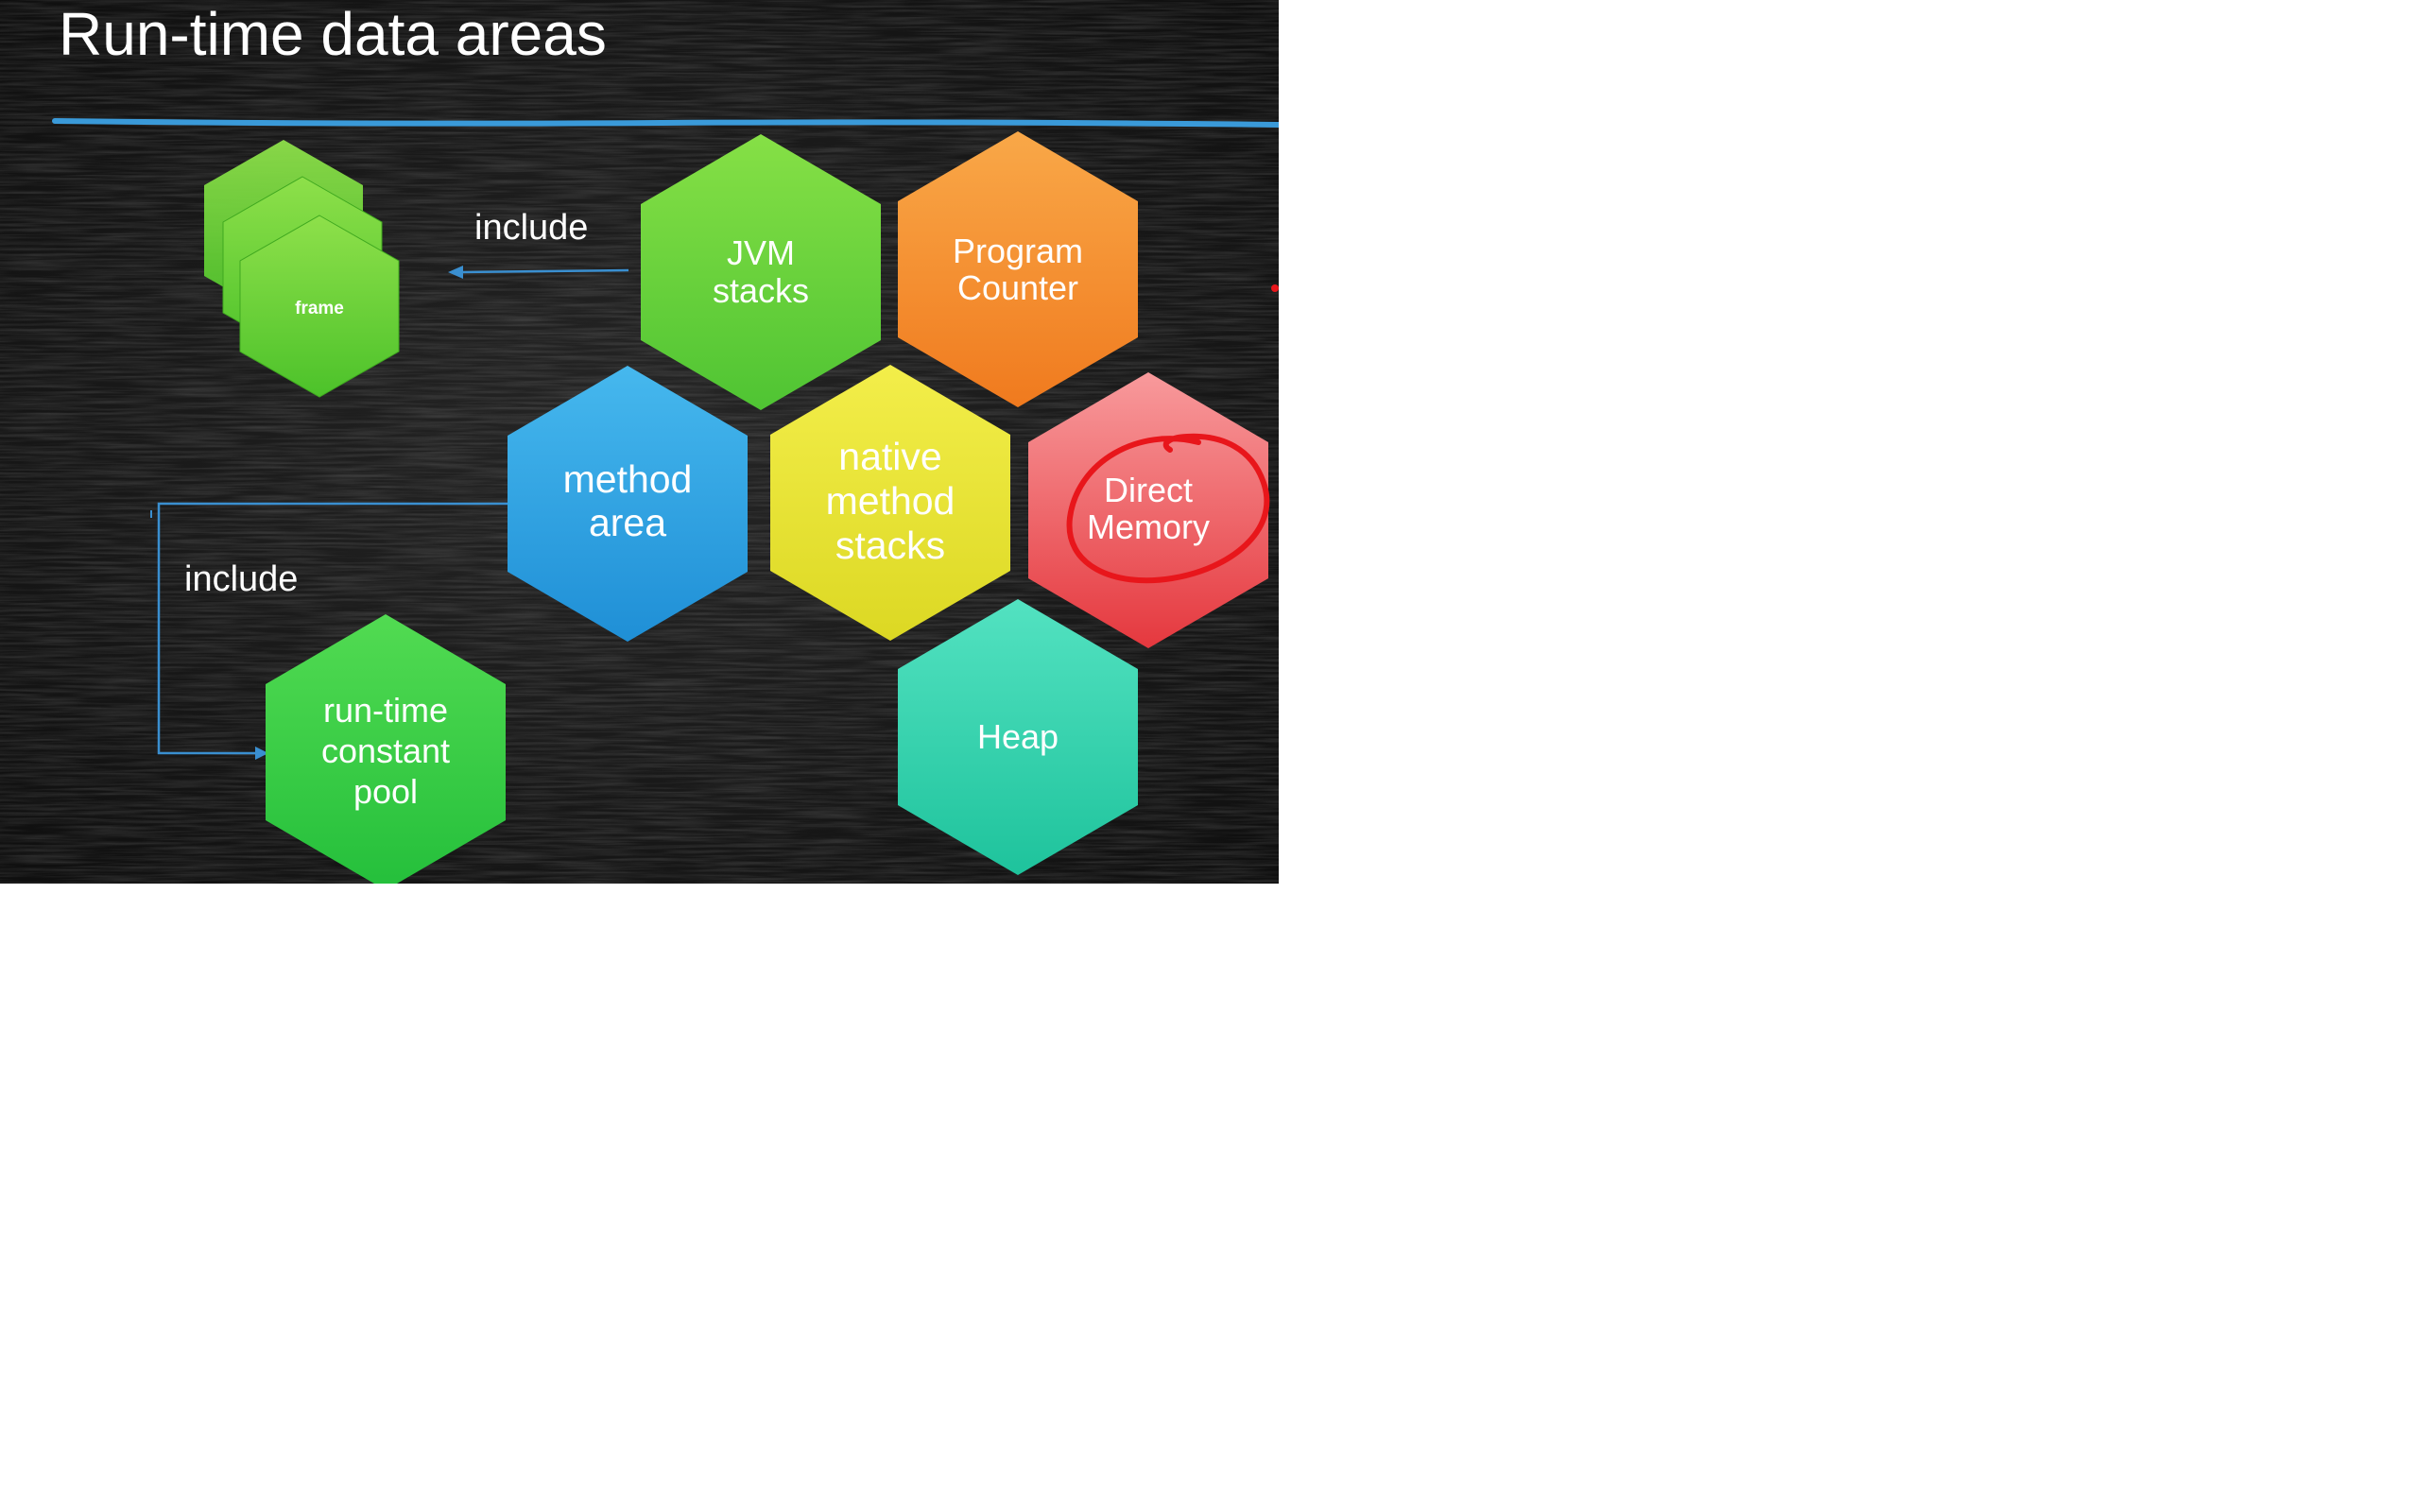 Image resolution: width=2410 pixels, height=1512 pixels. I want to click on method-area-label-line-2: area, so click(627, 522).